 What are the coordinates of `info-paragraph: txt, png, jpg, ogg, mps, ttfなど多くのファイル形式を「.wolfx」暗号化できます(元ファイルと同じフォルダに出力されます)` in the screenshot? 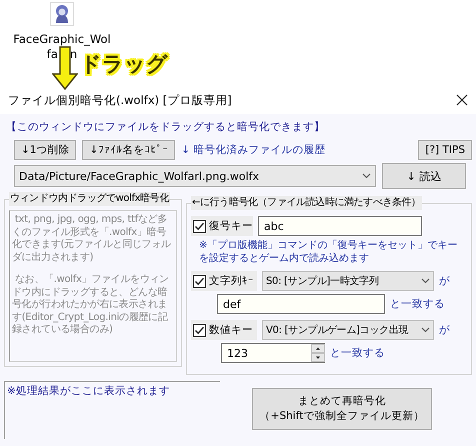 It's located at (92, 239).